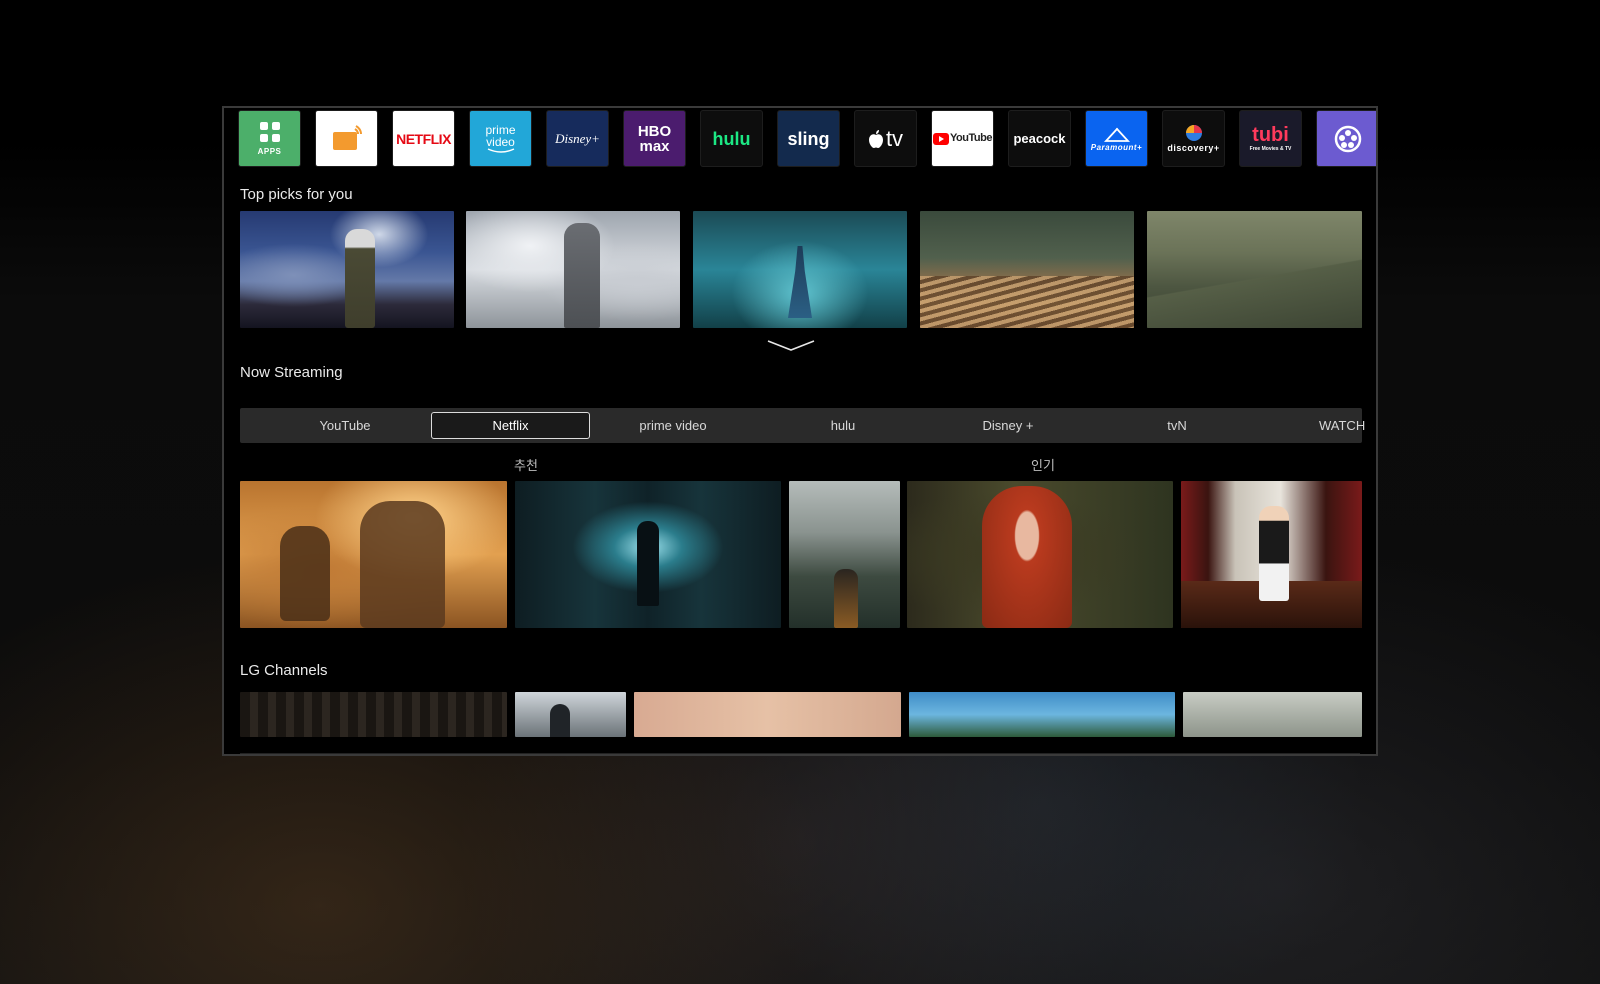  Describe the element at coordinates (941, 138) in the screenshot. I see `youtube-play-icon` at that location.